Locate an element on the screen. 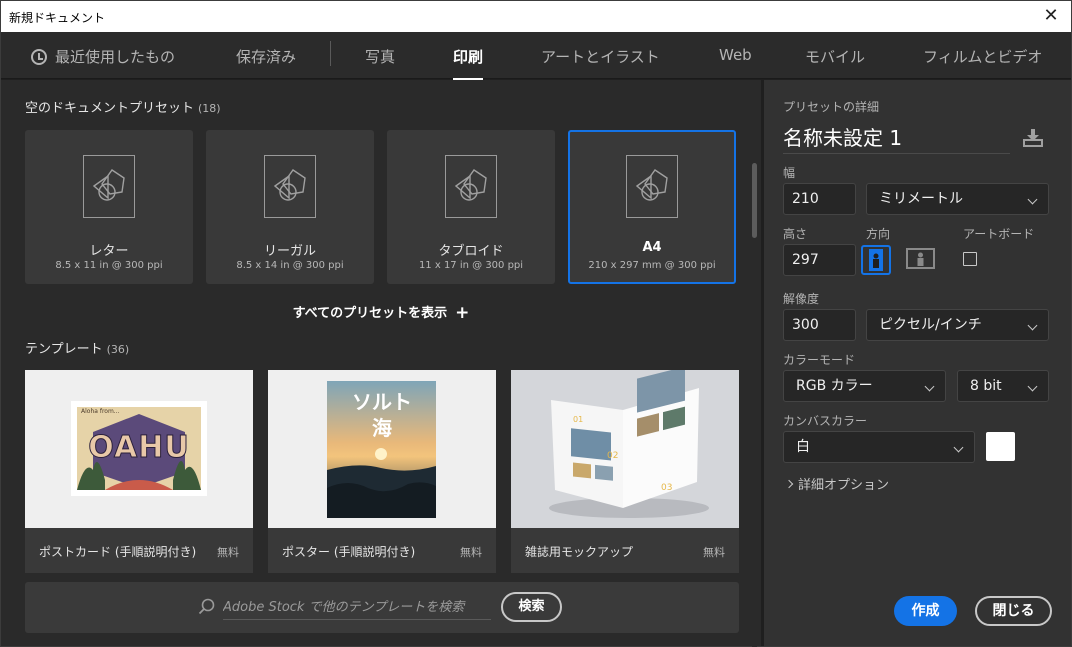  color-mode-select: RGB カラー is located at coordinates (864, 386).